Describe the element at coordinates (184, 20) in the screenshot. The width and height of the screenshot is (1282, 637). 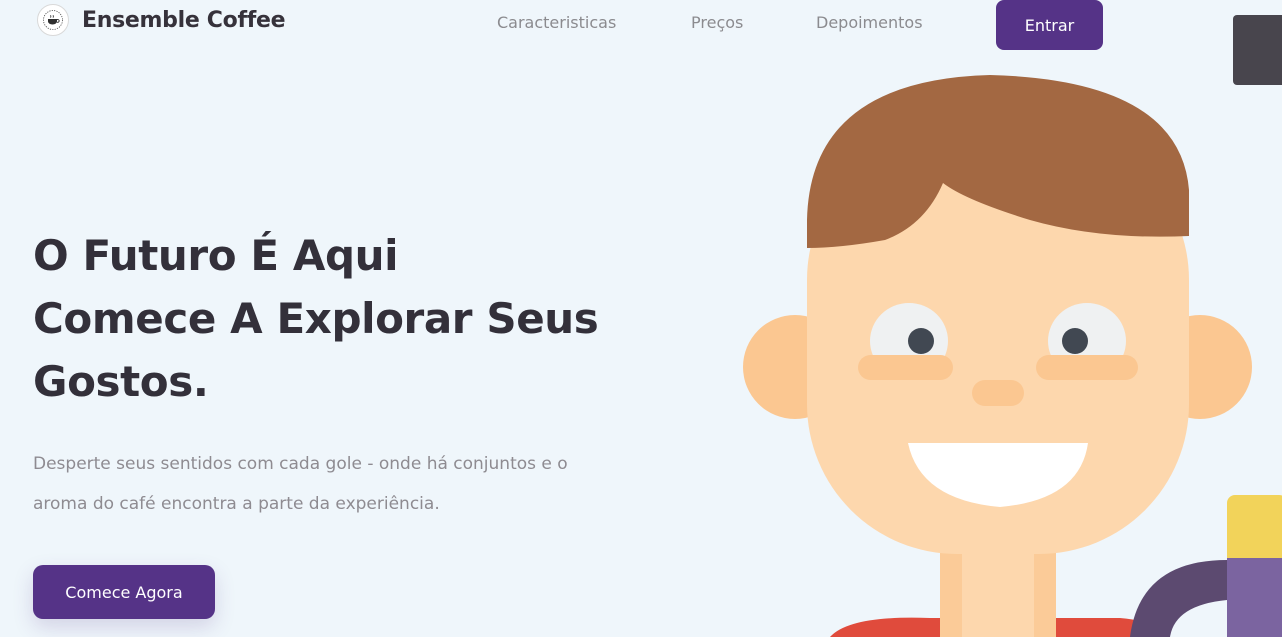
I see `brand-name: Ensemble Coffee` at that location.